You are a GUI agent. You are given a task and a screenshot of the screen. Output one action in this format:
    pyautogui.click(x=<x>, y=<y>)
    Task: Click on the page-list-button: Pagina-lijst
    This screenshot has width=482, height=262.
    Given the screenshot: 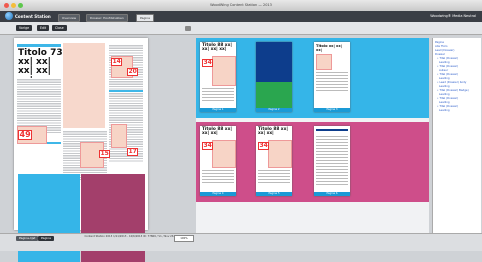 What is the action you would take?
    pyautogui.click(x=27, y=238)
    